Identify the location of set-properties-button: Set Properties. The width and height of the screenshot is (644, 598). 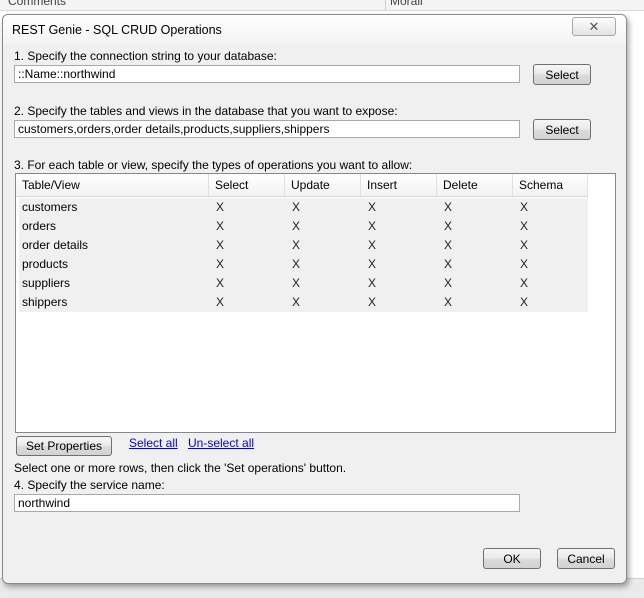
(64, 446).